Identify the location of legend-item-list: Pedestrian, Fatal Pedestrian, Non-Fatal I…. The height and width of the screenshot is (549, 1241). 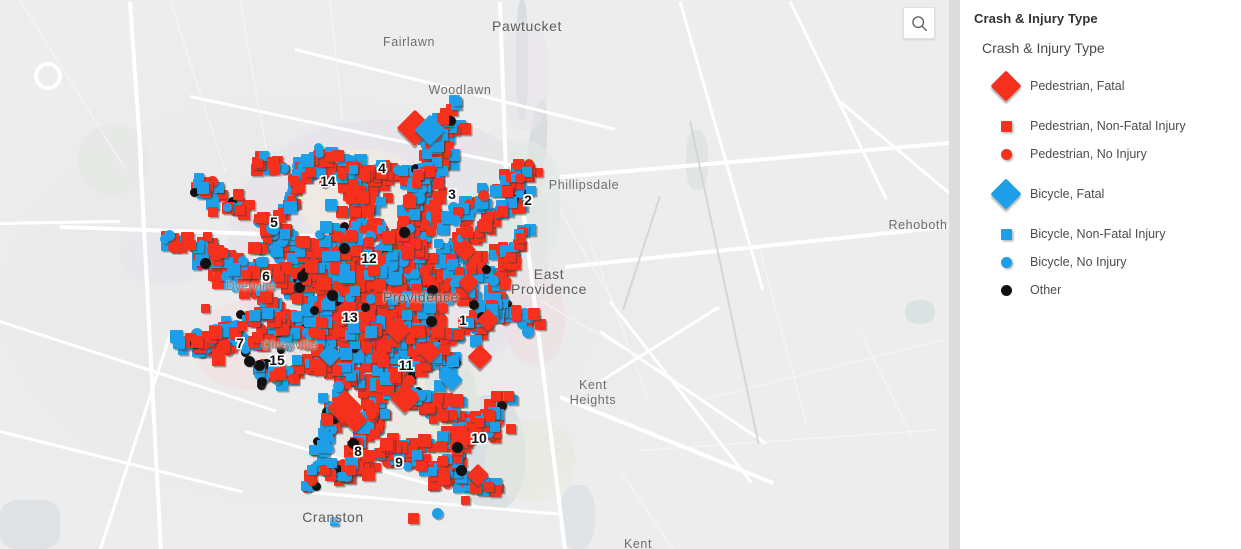
(1100, 187).